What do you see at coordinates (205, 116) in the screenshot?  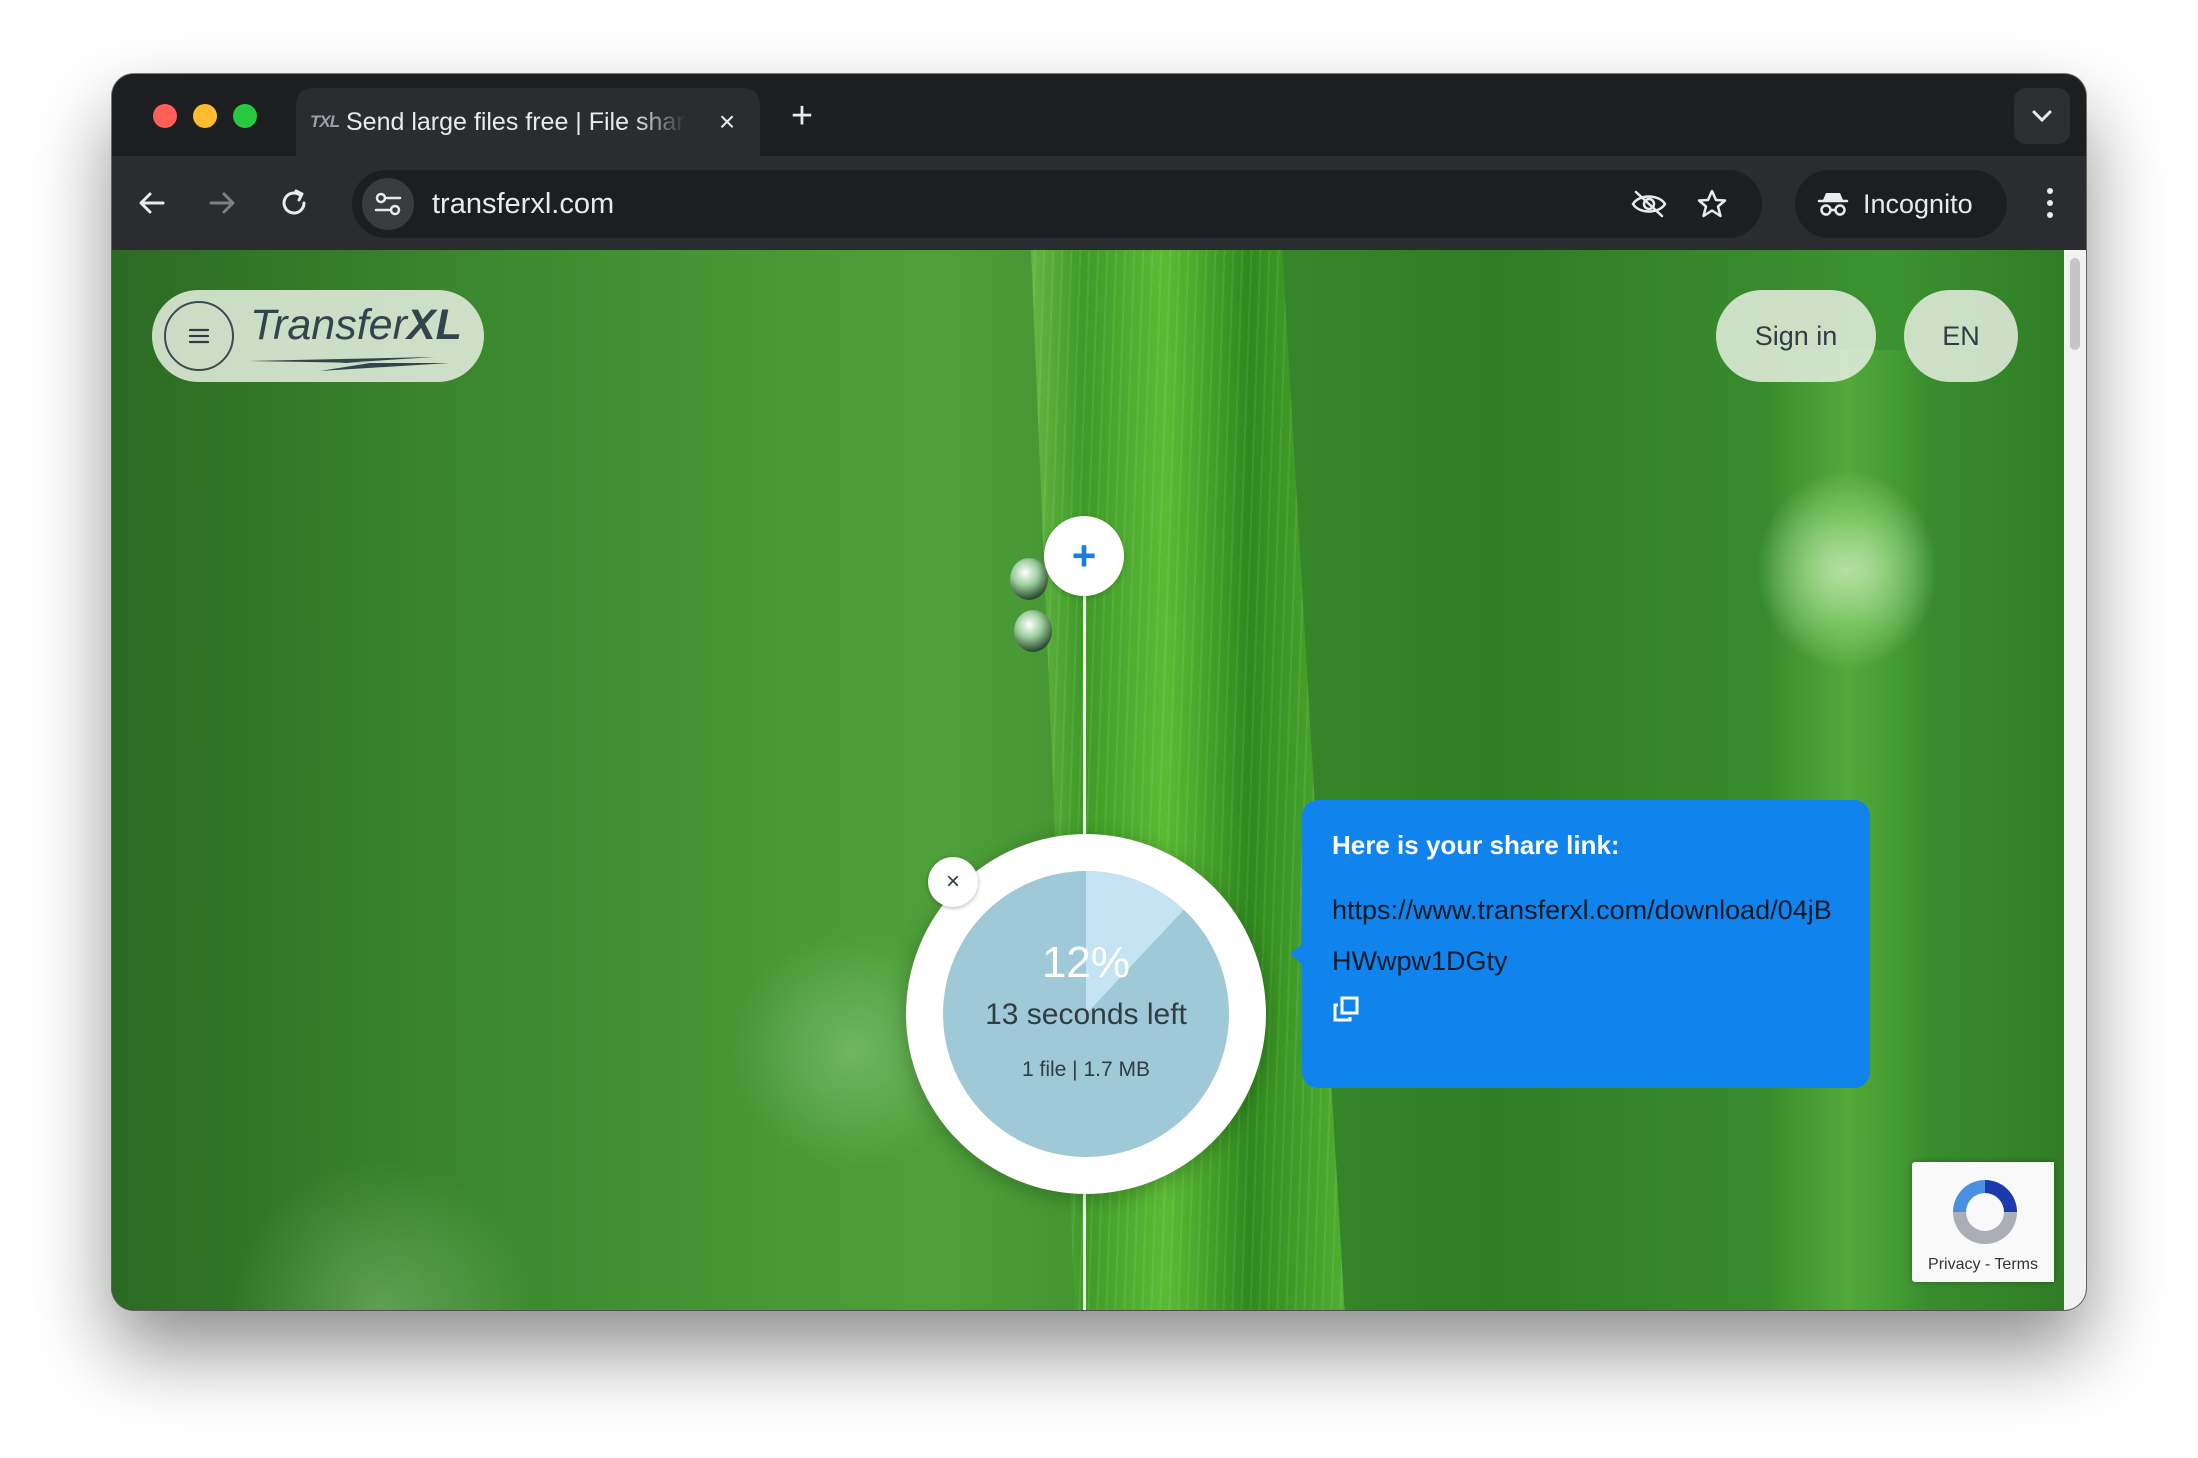 I see `minimize-window-button` at bounding box center [205, 116].